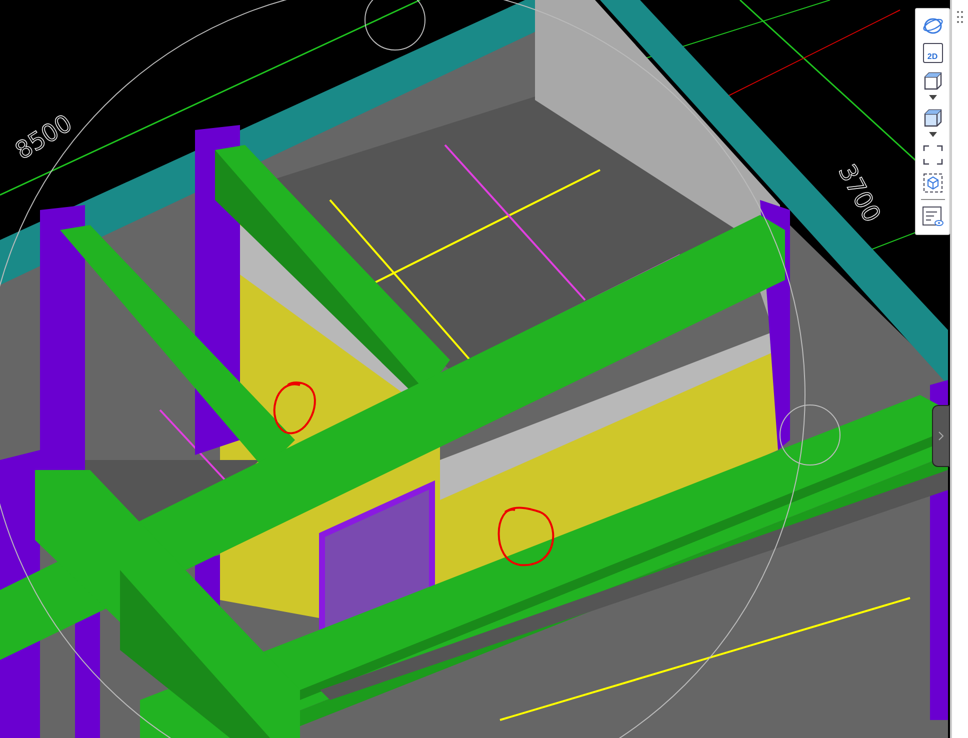  Describe the element at coordinates (932, 155) in the screenshot. I see `frame-button` at that location.